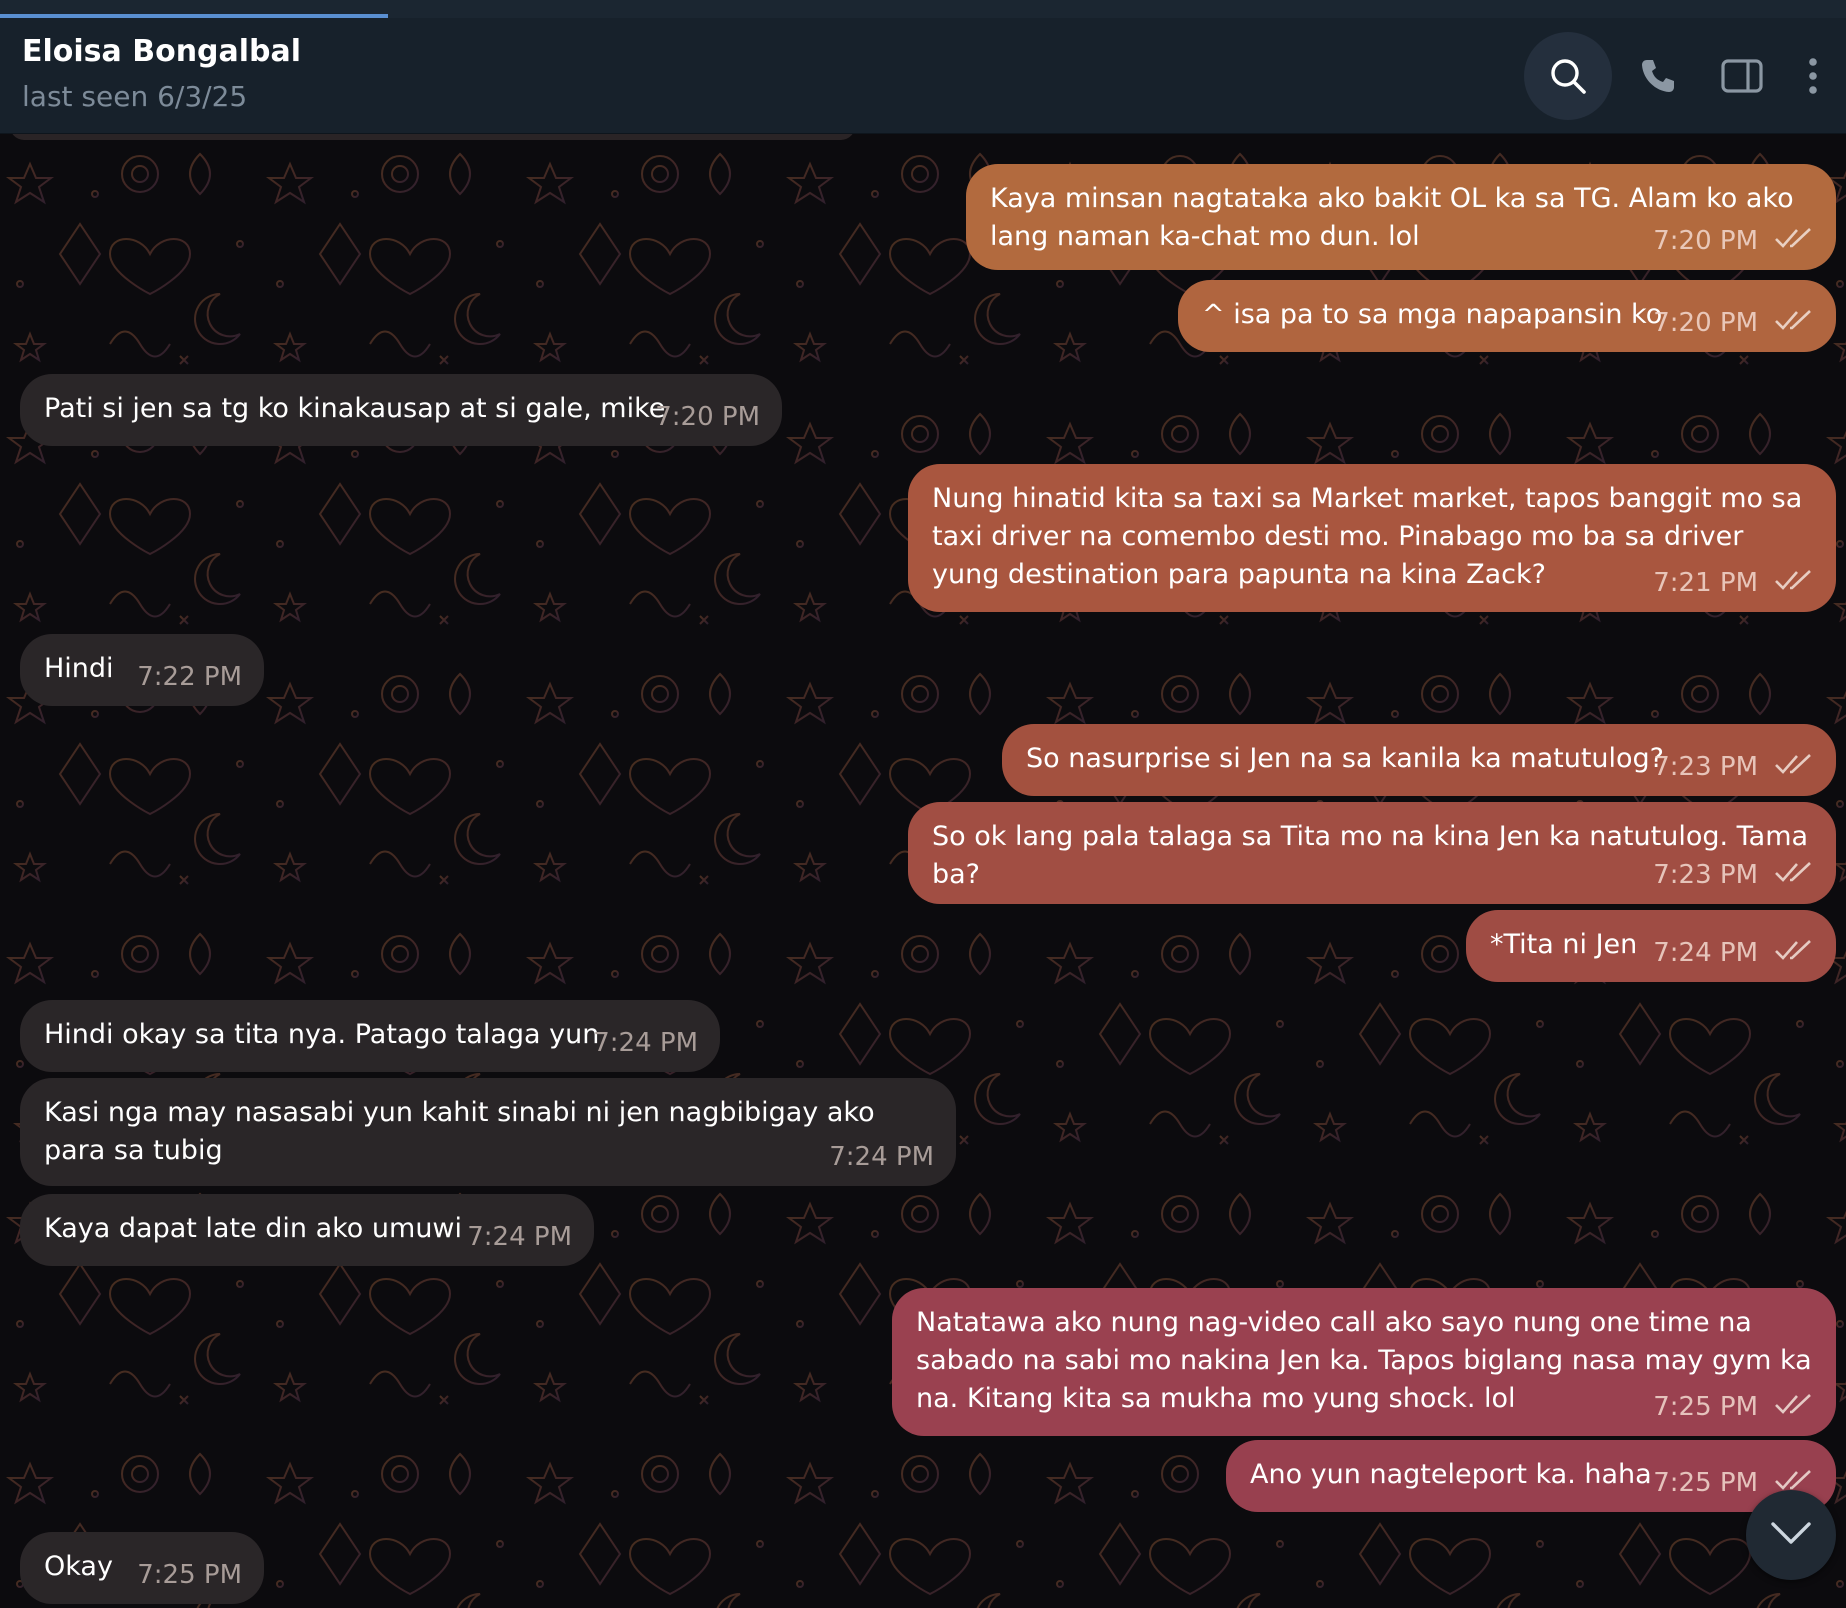 This screenshot has width=1846, height=1608. I want to click on message-time: 7:22 PM, so click(189, 677).